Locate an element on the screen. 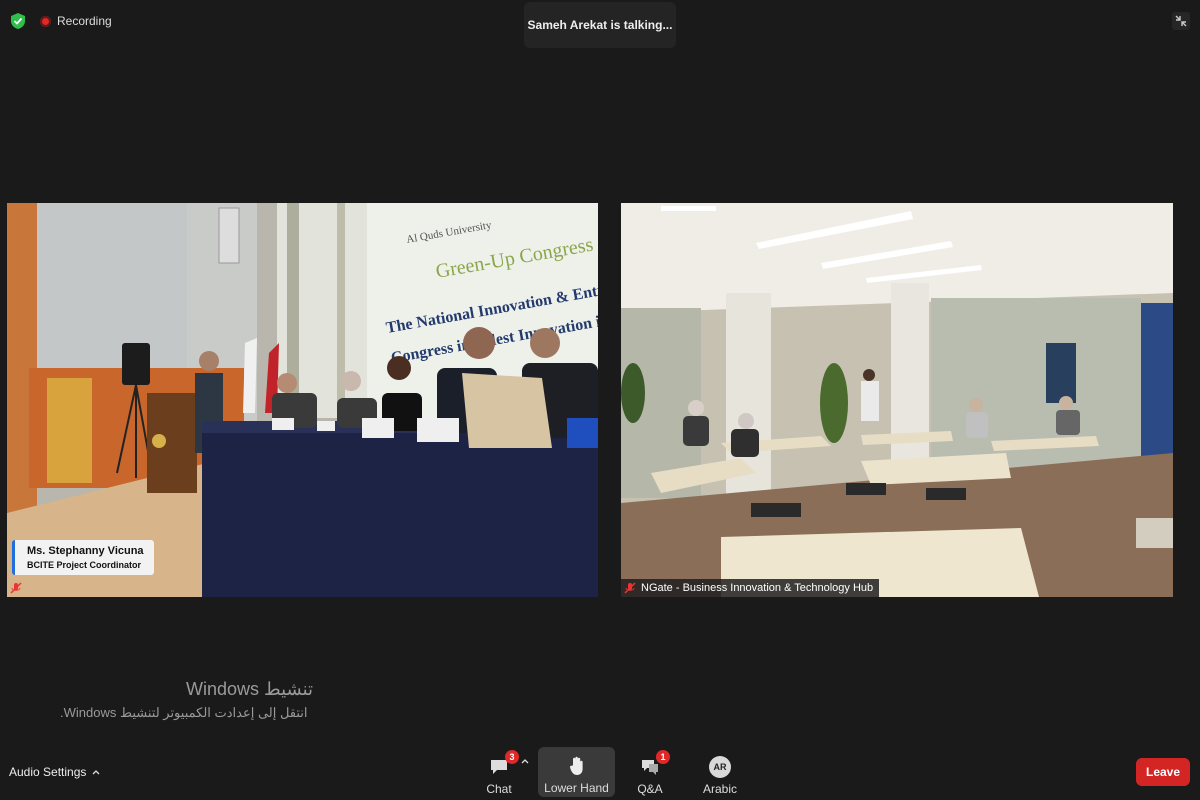  shield-icon is located at coordinates (18, 21).